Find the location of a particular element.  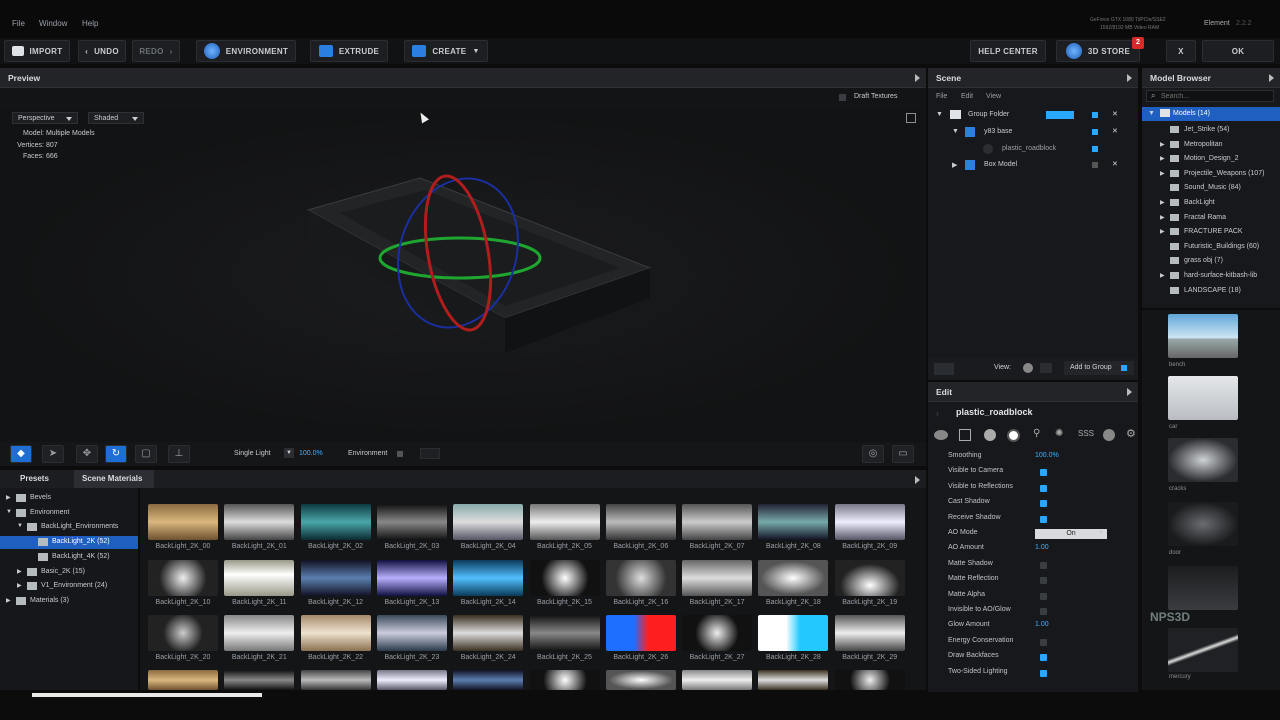

model-folder-item: ▶ hard-surface-kitbash-lib is located at coordinates (1211, 276).